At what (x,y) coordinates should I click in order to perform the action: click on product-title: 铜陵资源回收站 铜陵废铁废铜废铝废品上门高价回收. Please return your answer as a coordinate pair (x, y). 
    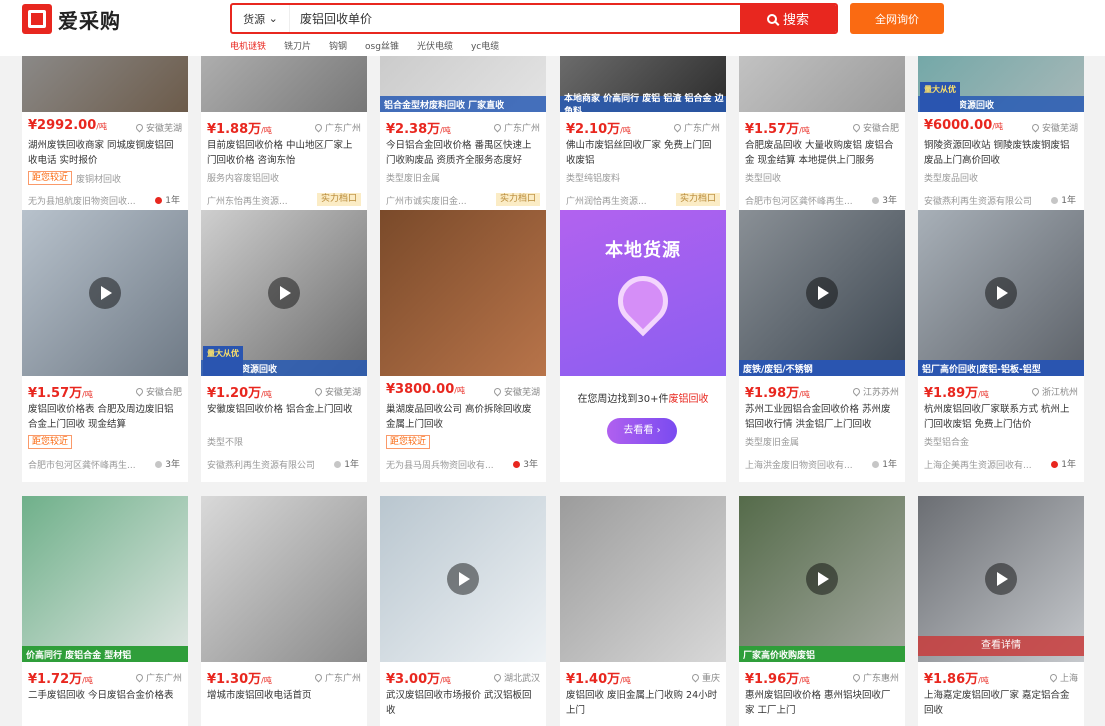
    Looking at the image, I should click on (1001, 153).